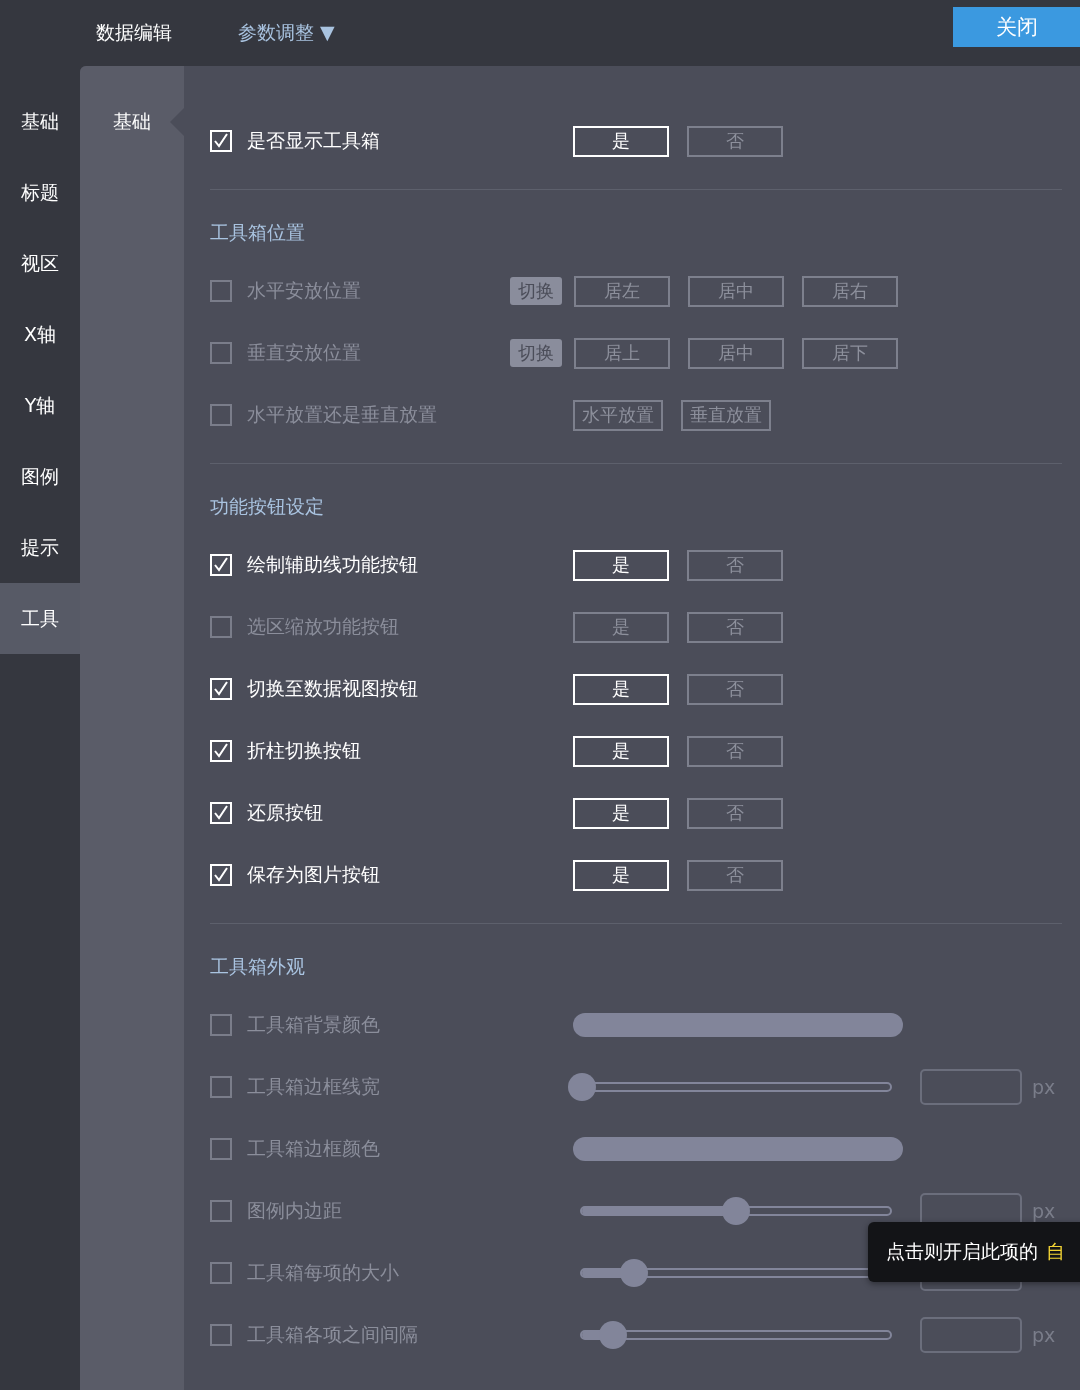 The height and width of the screenshot is (1390, 1080). Describe the element at coordinates (323, 1272) in the screenshot. I see `option-label: 工具箱每项的大小` at that location.